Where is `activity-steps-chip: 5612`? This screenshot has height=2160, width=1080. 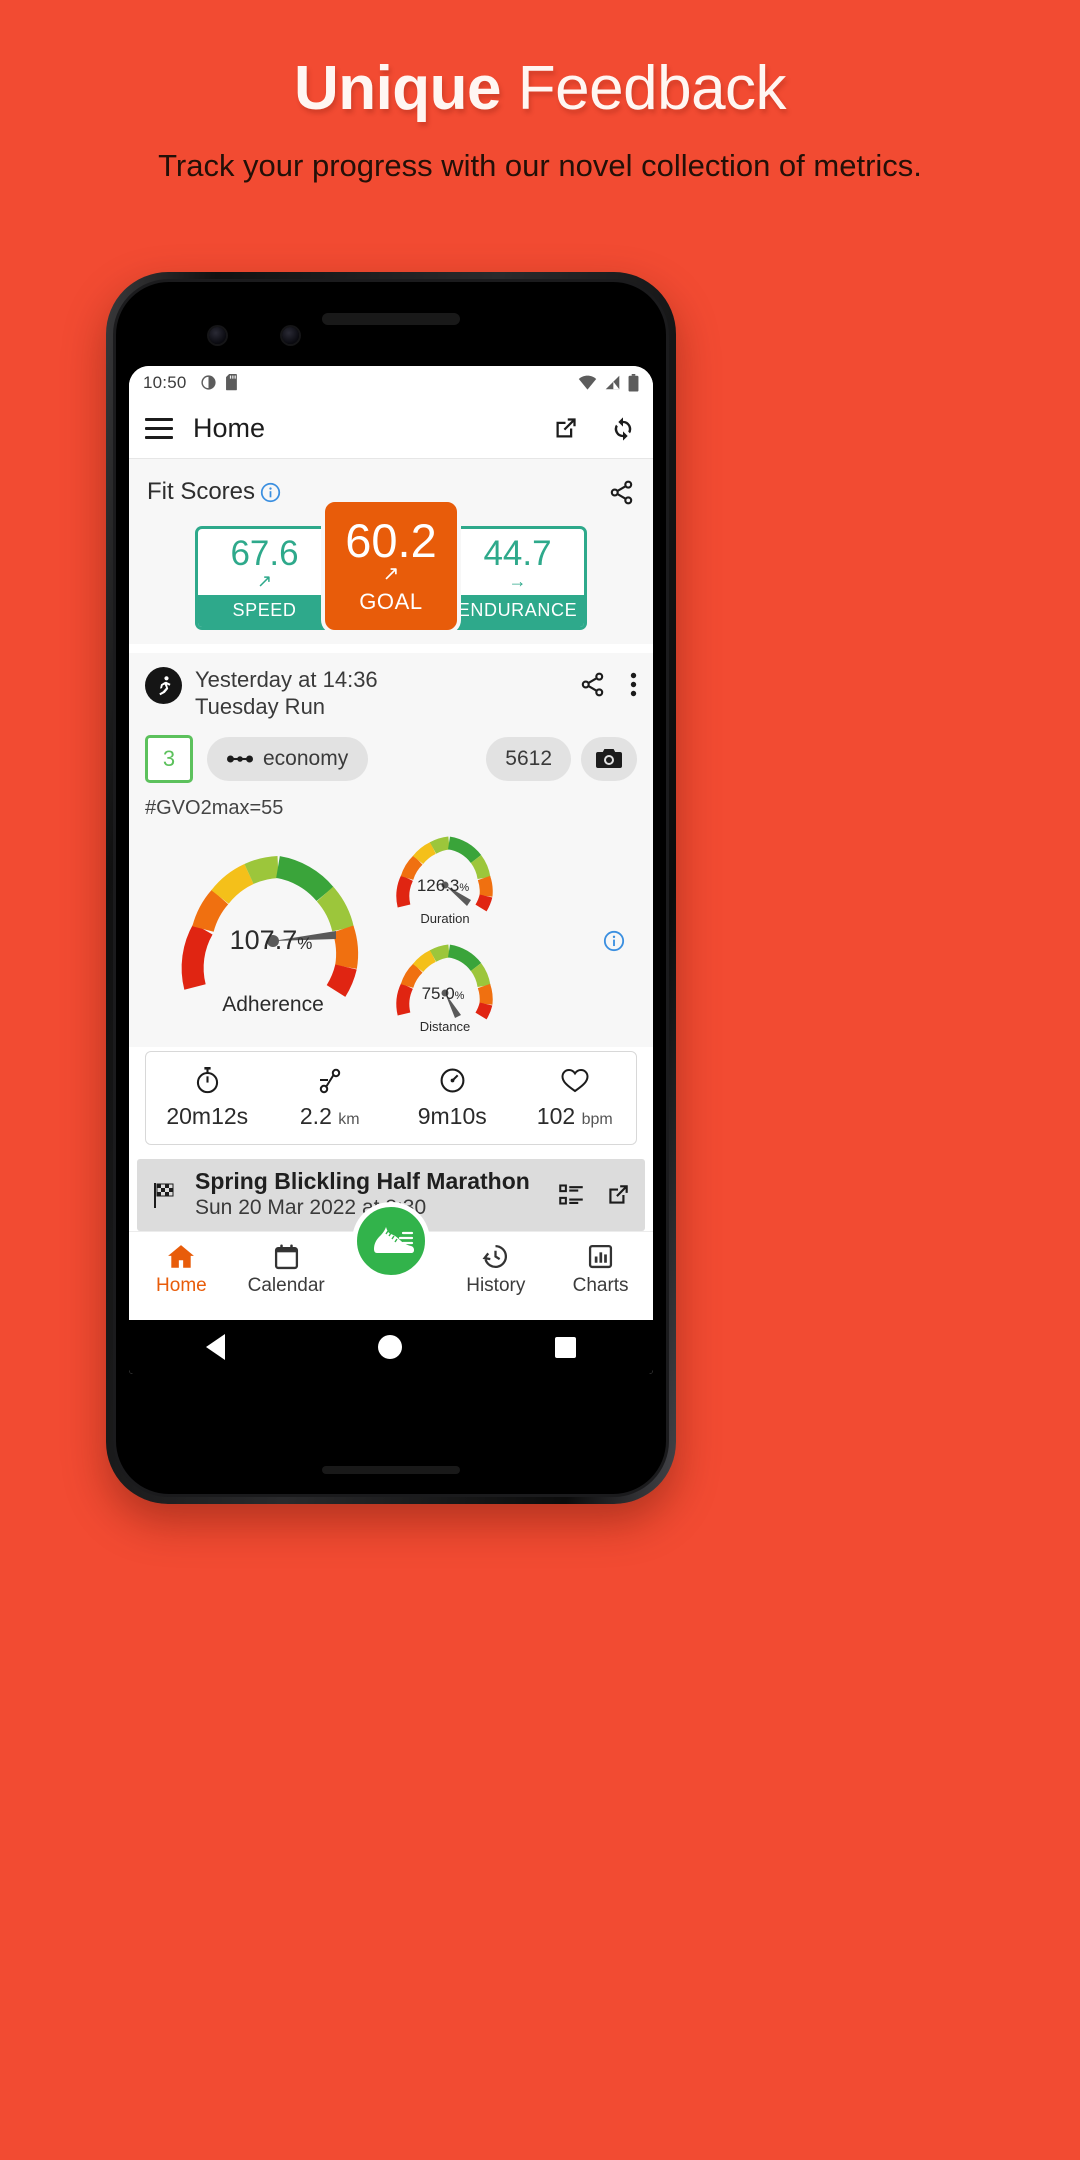 activity-steps-chip: 5612 is located at coordinates (528, 758).